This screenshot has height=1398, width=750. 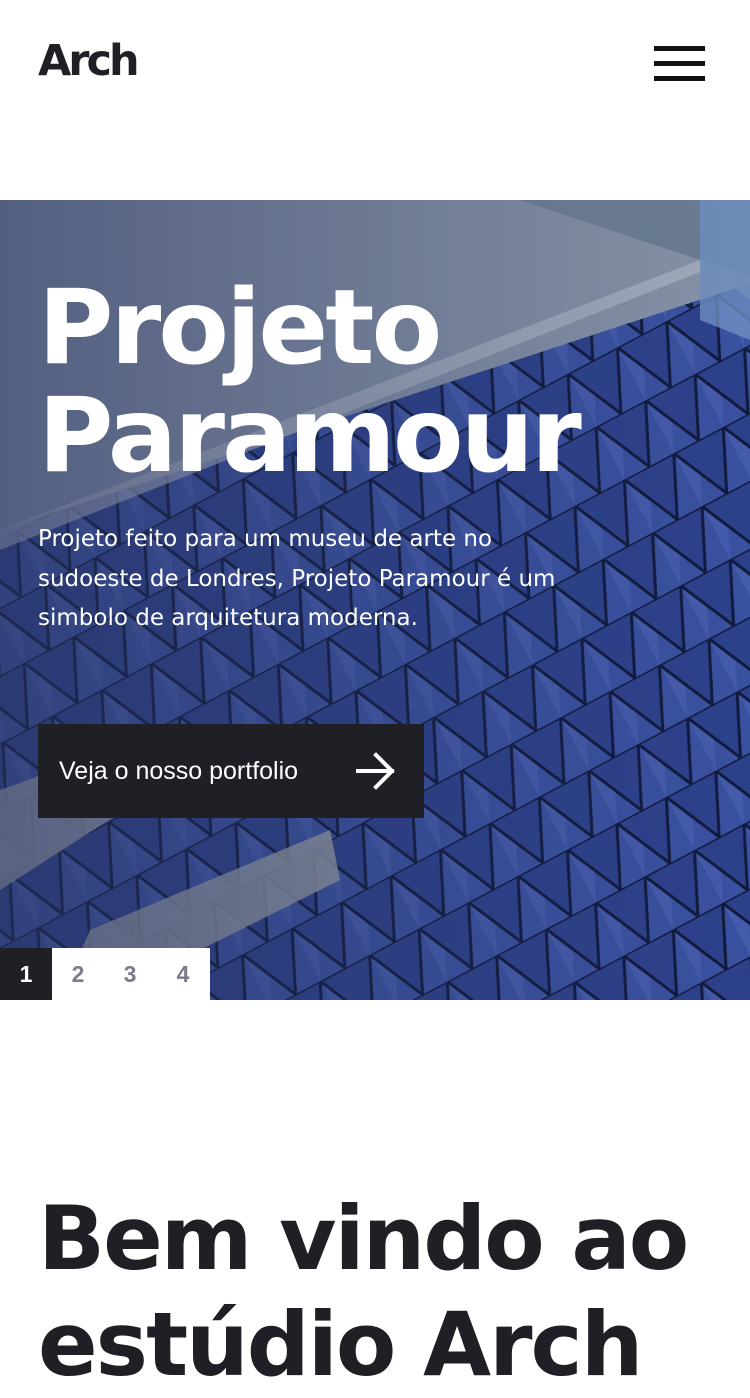 I want to click on logo: Arch, so click(x=89, y=61).